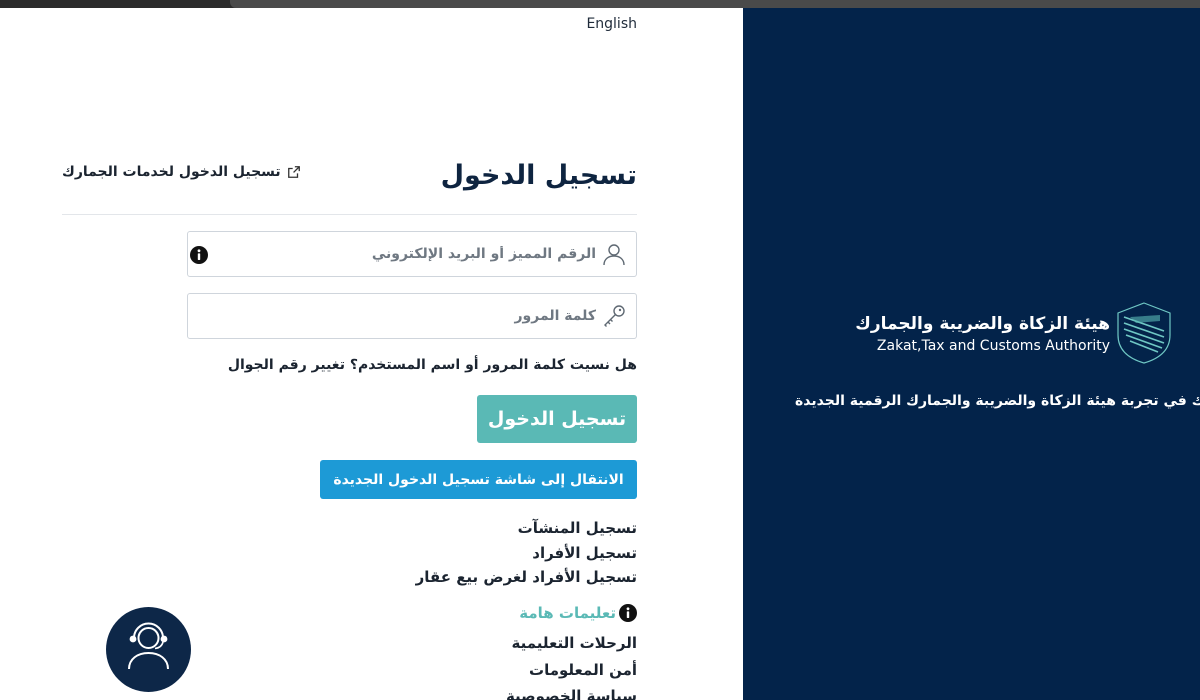 This screenshot has width=1200, height=700. I want to click on zatca-logo, so click(1144, 333).